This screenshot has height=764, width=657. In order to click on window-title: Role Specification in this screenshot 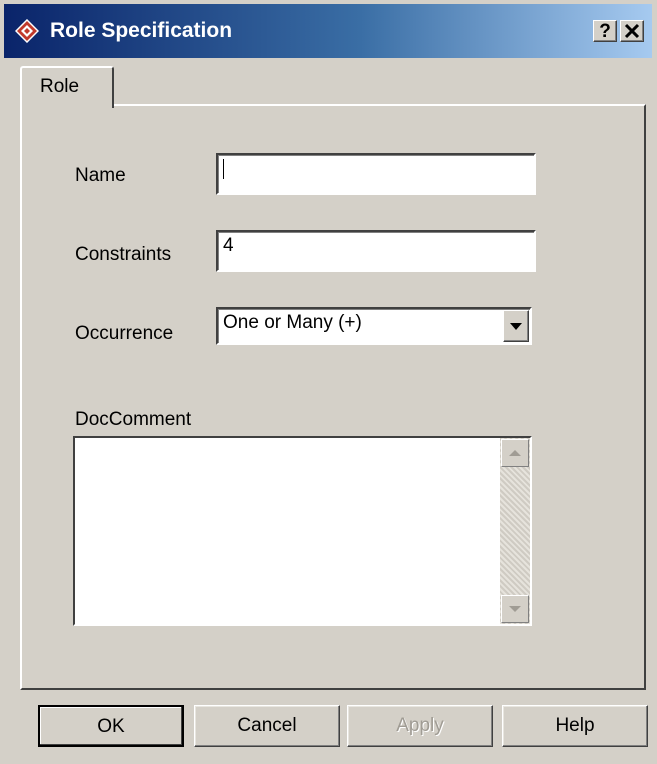, I will do `click(141, 30)`.